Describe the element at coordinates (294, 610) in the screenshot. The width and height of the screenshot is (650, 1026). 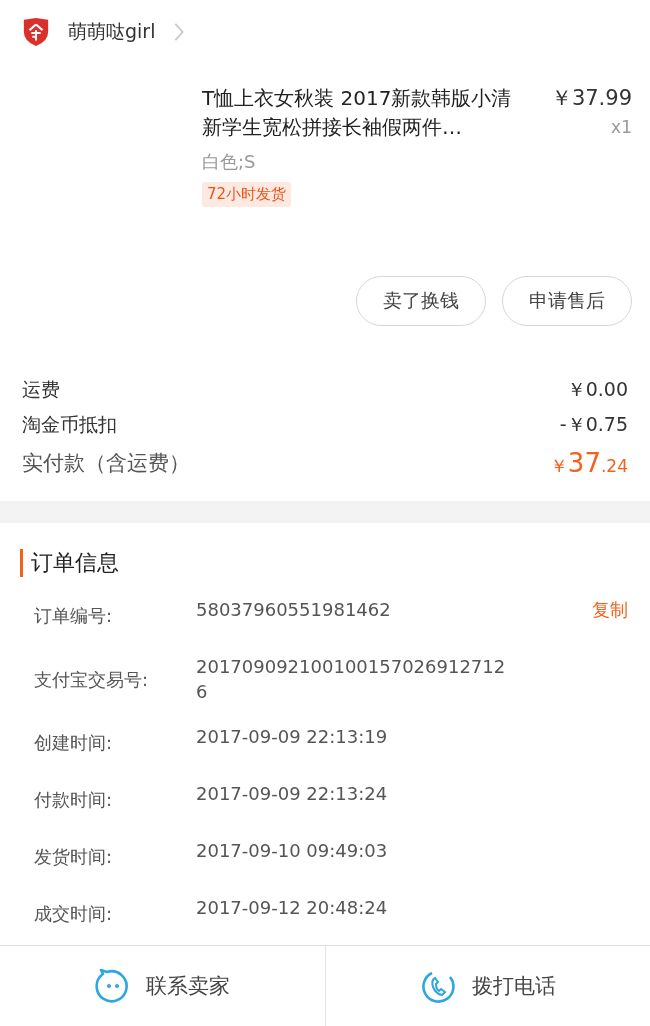
I see `info-value: 58037960551981462` at that location.